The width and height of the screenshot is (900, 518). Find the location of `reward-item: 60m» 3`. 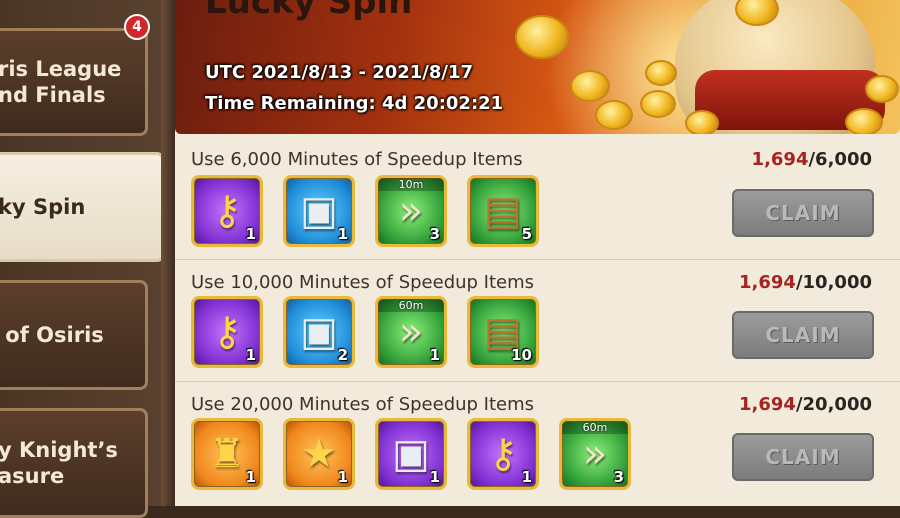

reward-item: 60m» 3 is located at coordinates (595, 454).